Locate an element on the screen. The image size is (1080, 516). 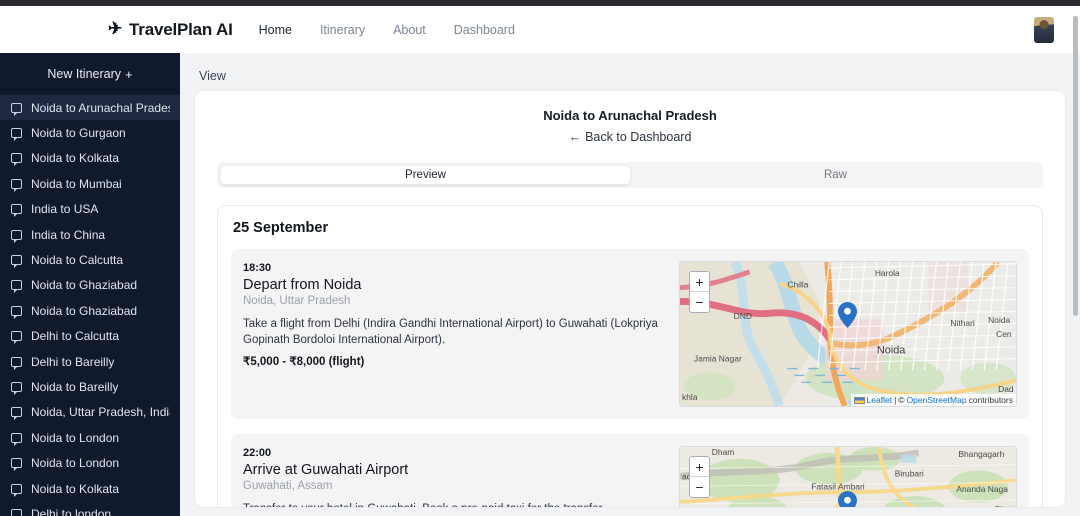
sidebar-item: India to China is located at coordinates (90, 234).